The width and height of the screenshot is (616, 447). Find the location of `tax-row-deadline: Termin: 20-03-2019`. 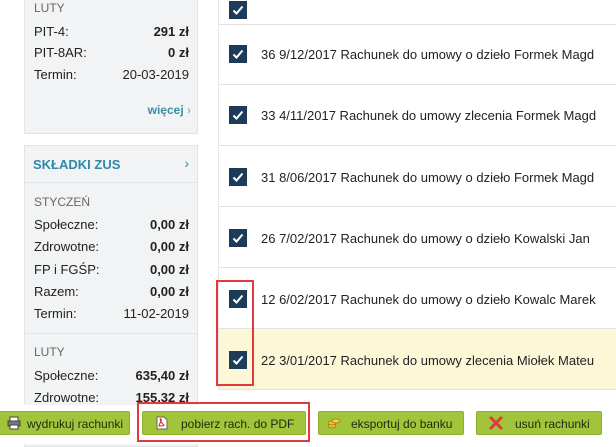

tax-row-deadline: Termin: 20-03-2019 is located at coordinates (111, 76).